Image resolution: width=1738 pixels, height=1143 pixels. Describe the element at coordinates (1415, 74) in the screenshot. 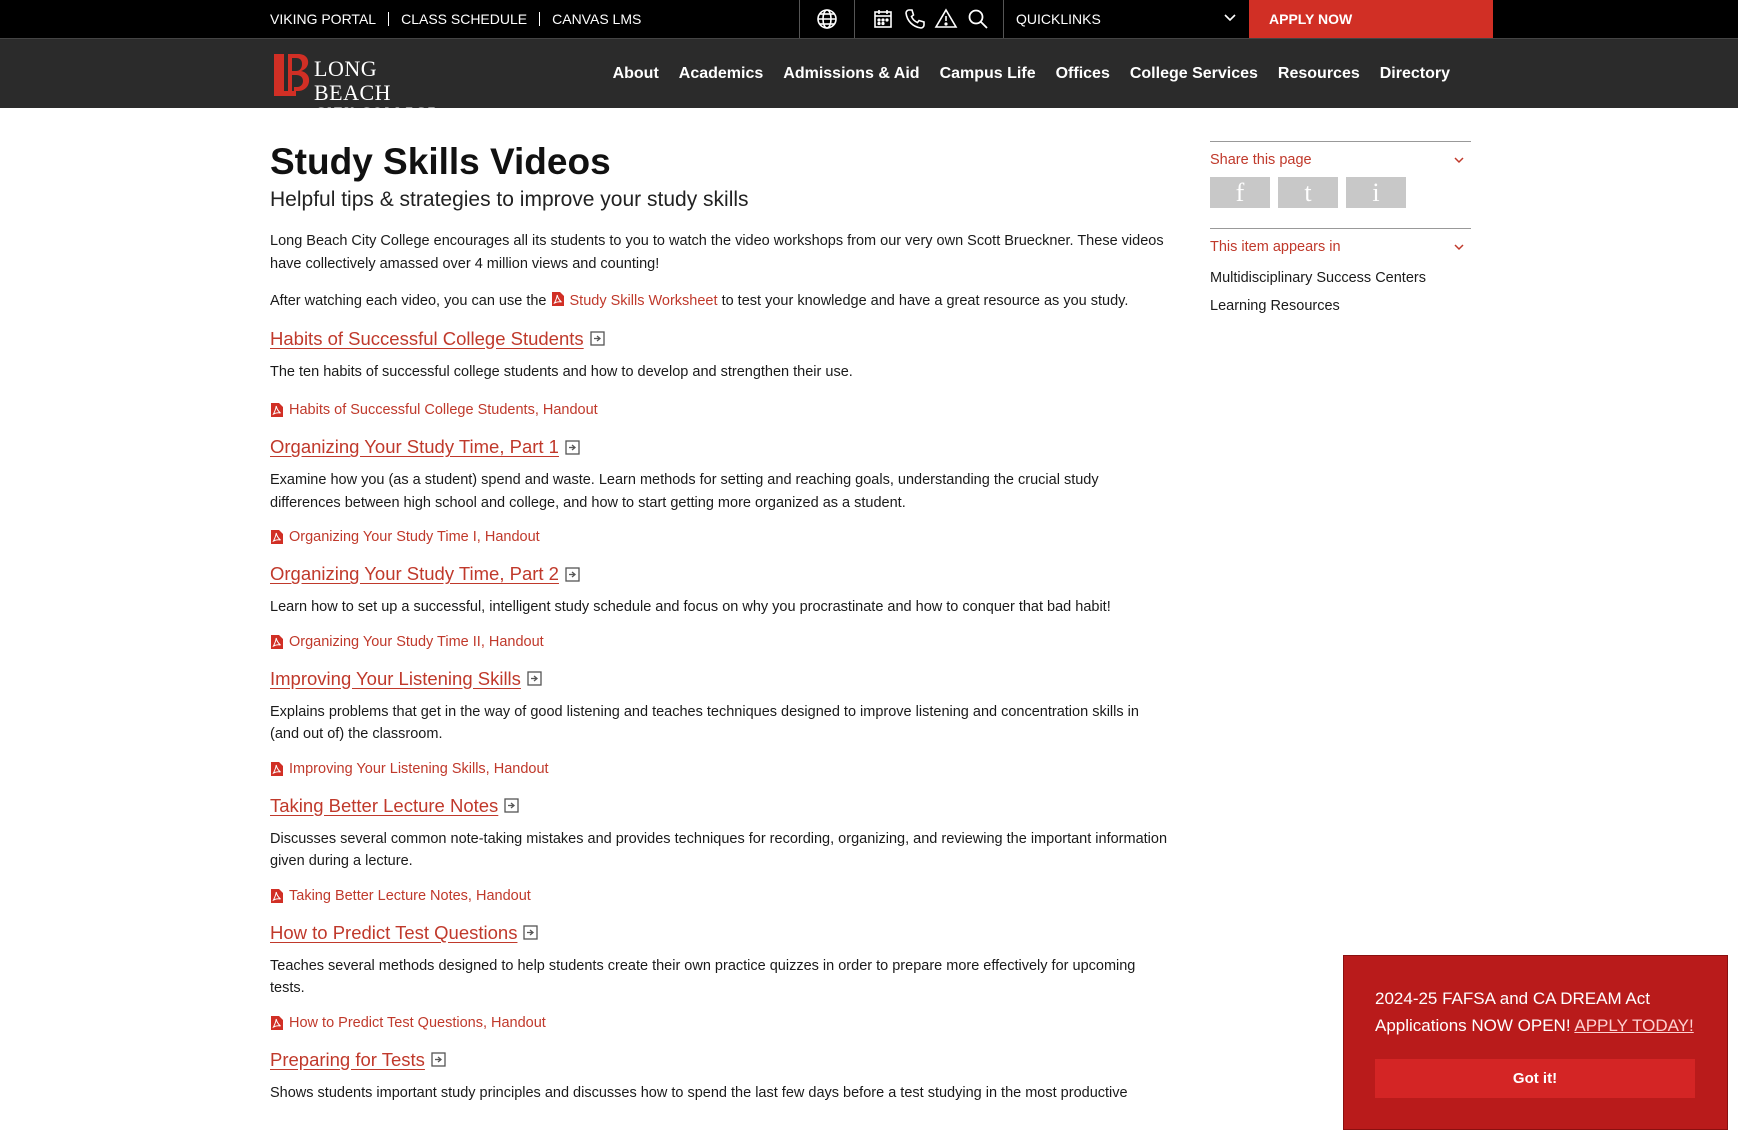

I see `nav-directory: Directory` at that location.